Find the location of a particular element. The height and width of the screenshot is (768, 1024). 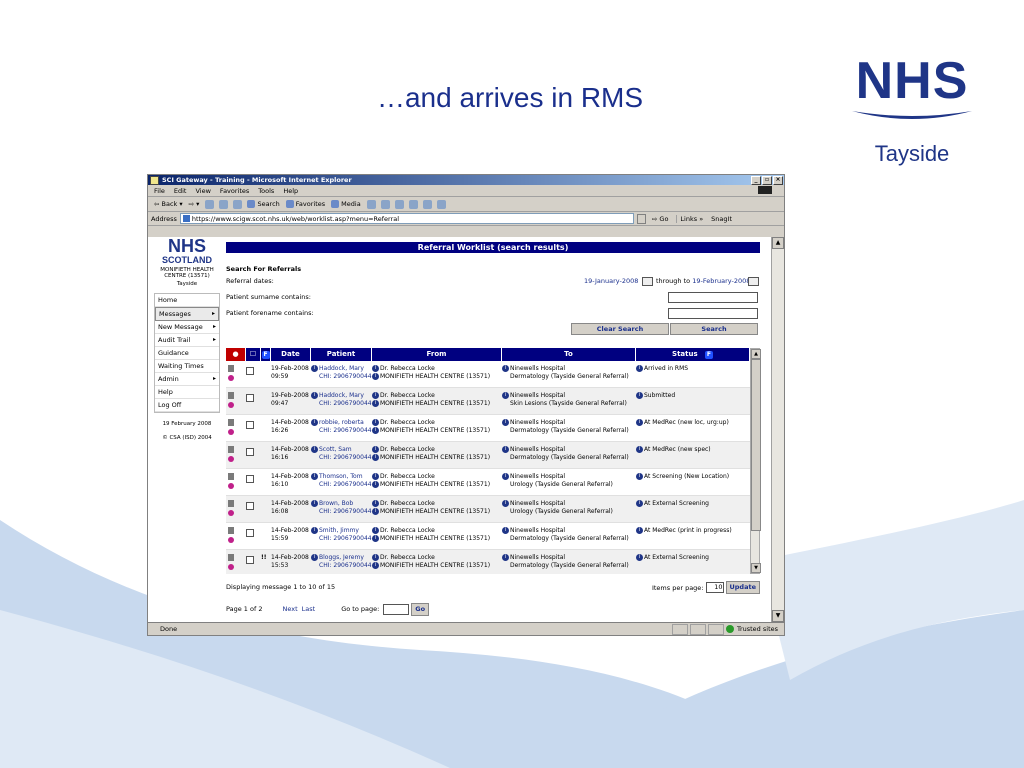

scroll-up-icon: ▲ is located at coordinates (756, 354).